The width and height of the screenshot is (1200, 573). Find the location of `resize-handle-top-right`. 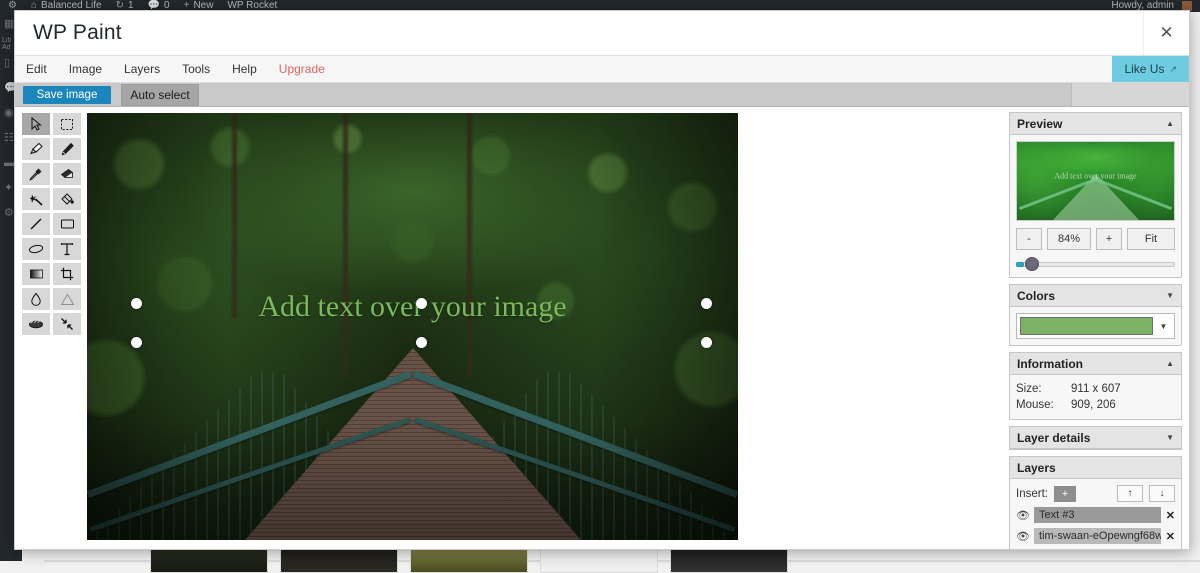

resize-handle-top-right is located at coordinates (706, 303).